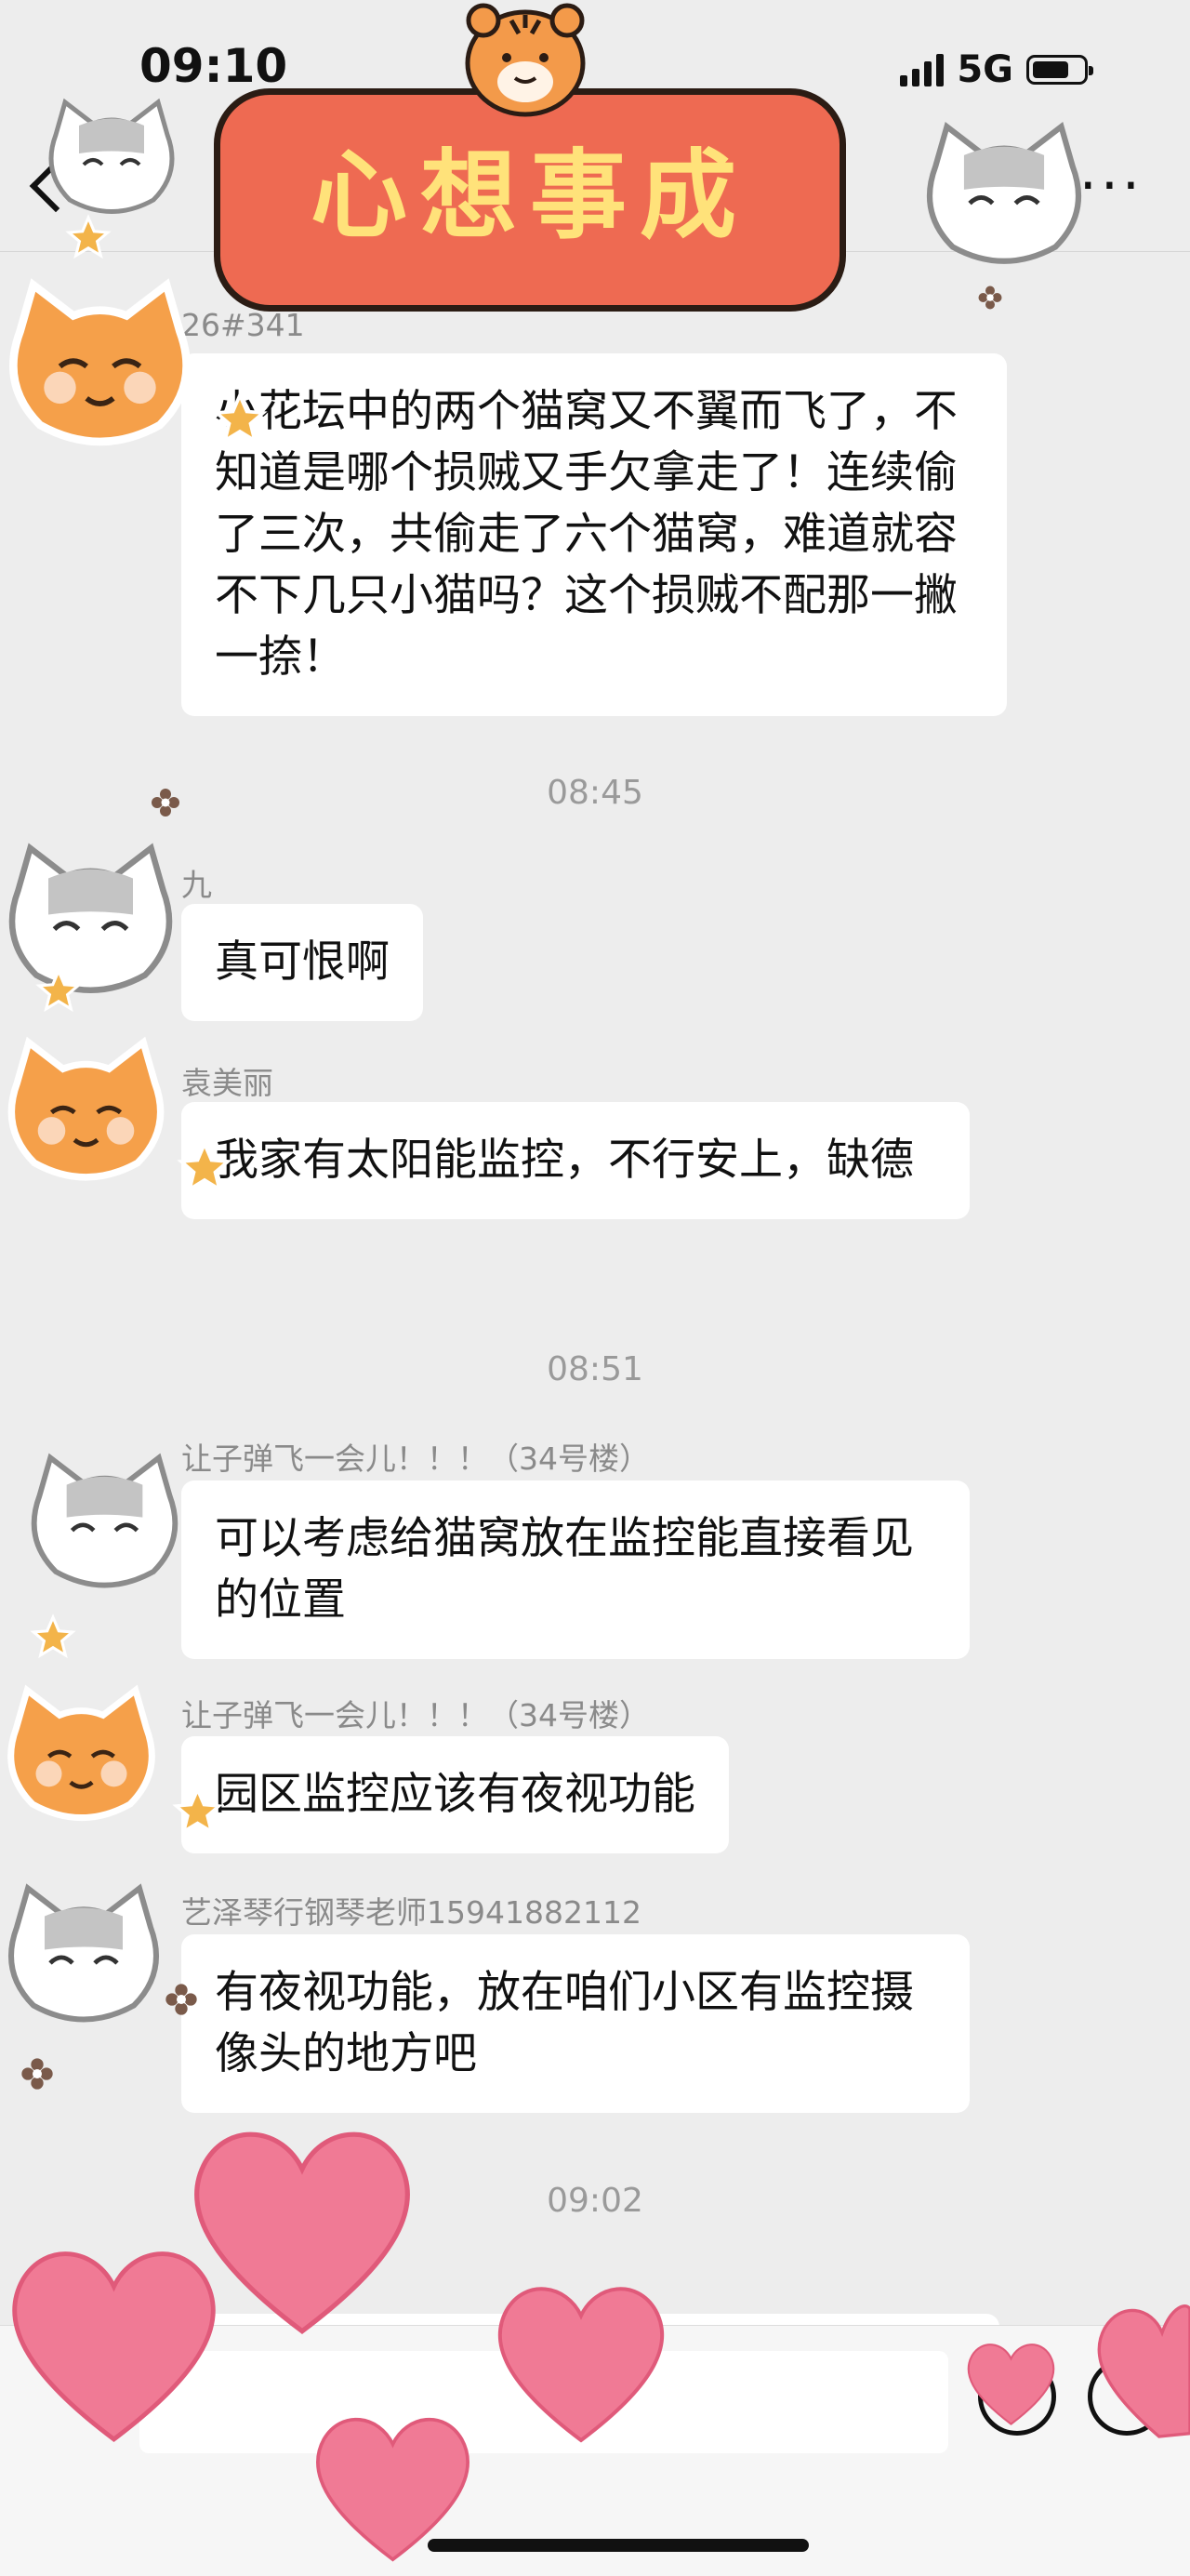 This screenshot has width=1190, height=2576. I want to click on message-input, so click(543, 2402).